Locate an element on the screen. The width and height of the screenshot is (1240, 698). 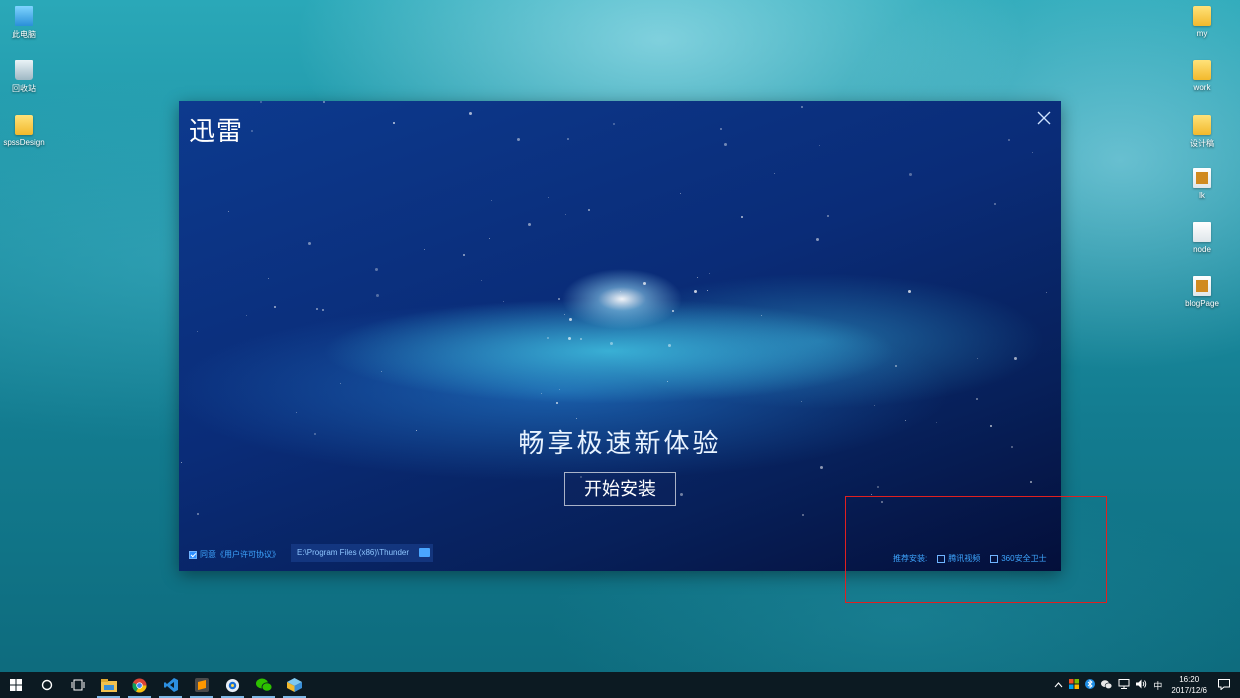
system-tray: 中 16:20 2017/12/6 is located at coordinates (1145, 685).